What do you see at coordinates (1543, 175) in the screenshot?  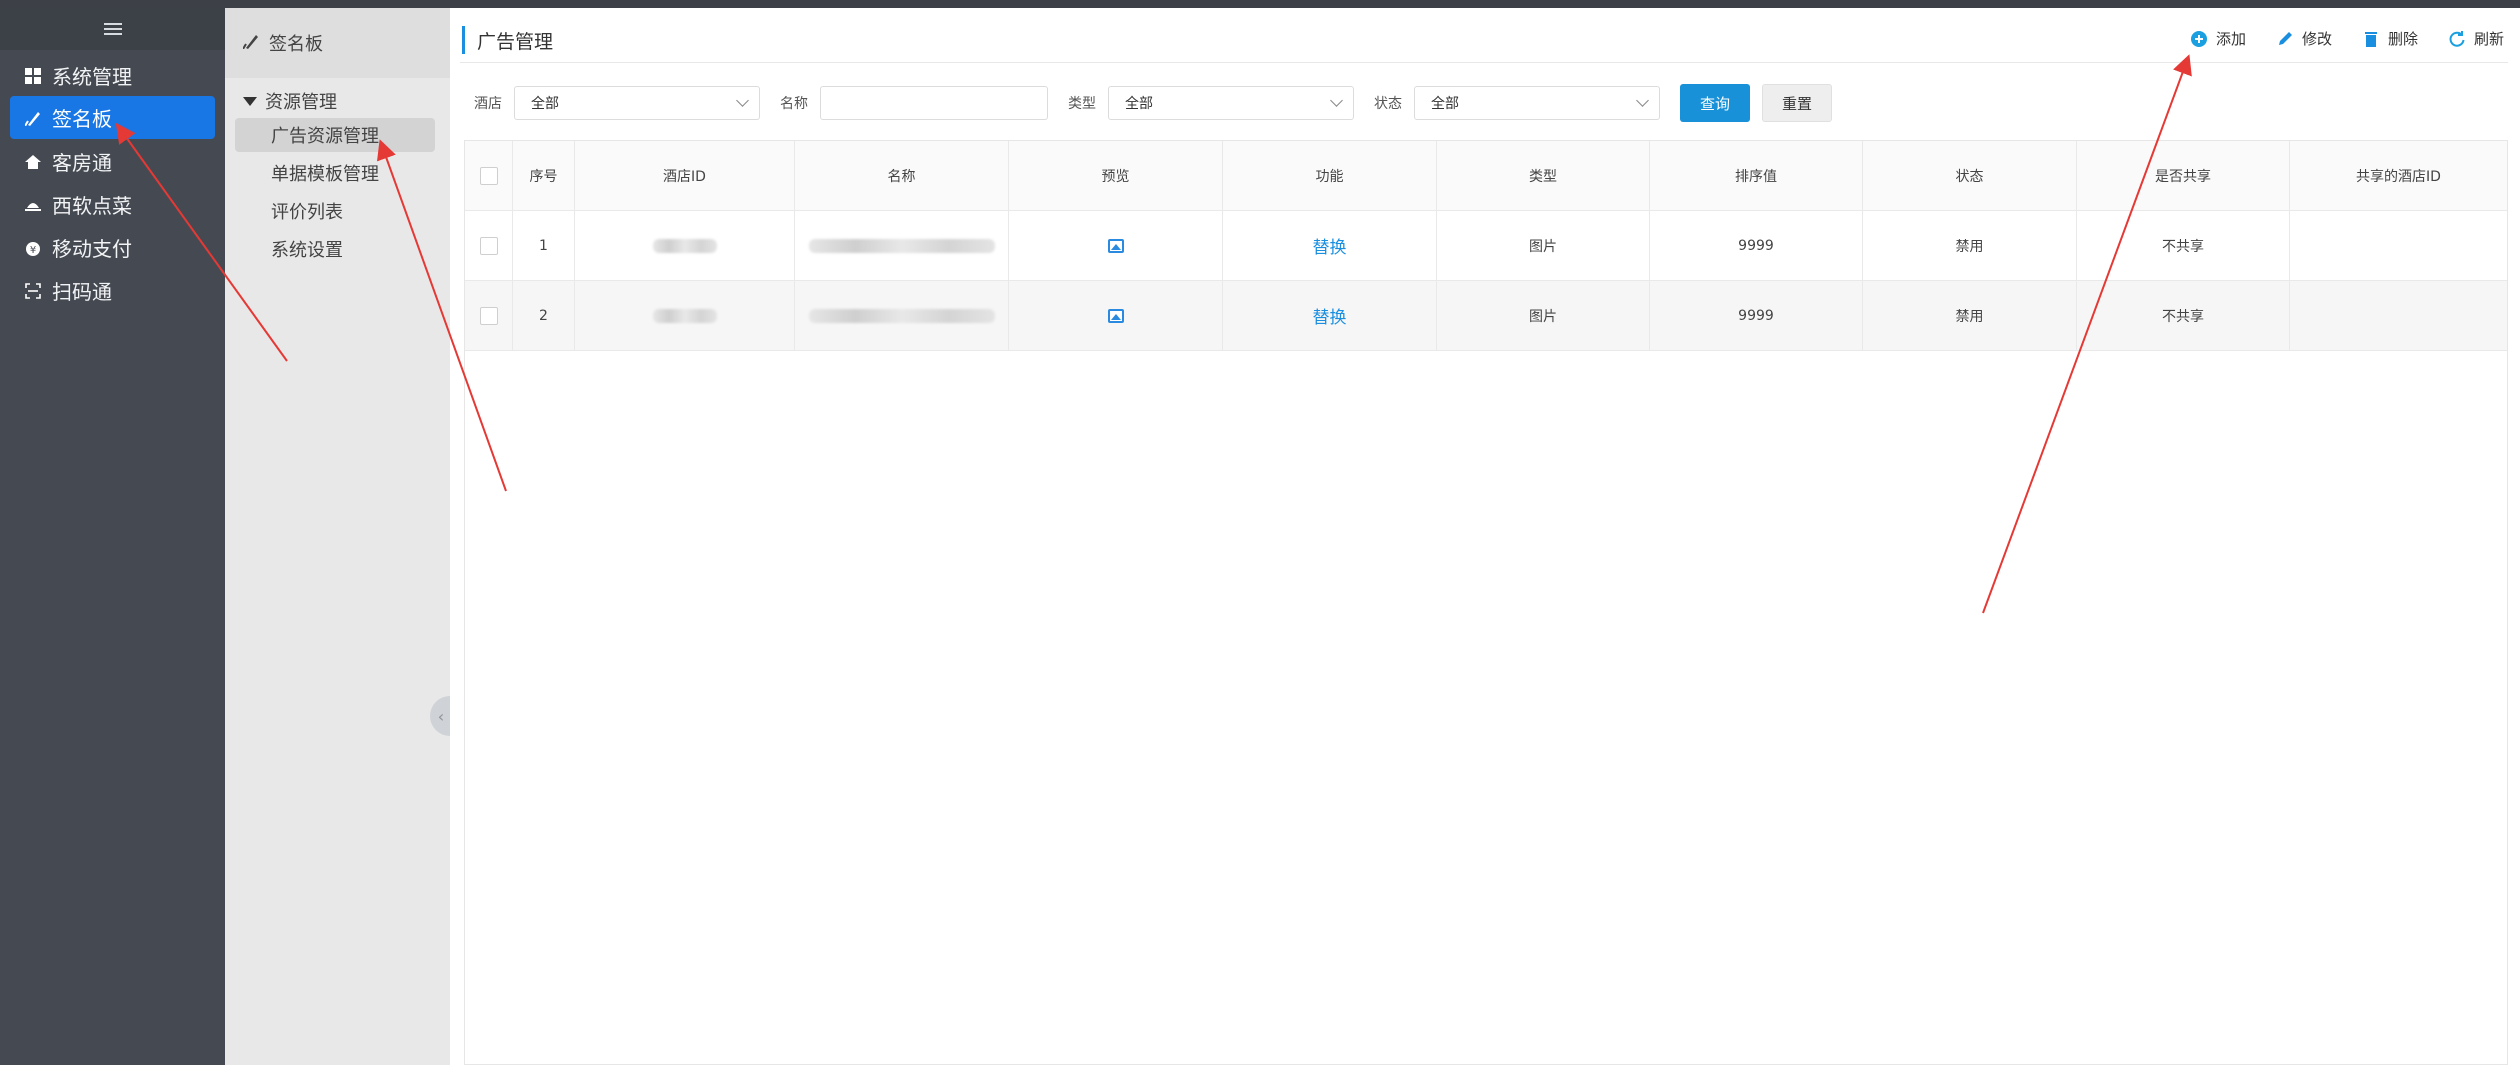 I see `column-header: 类型` at bounding box center [1543, 175].